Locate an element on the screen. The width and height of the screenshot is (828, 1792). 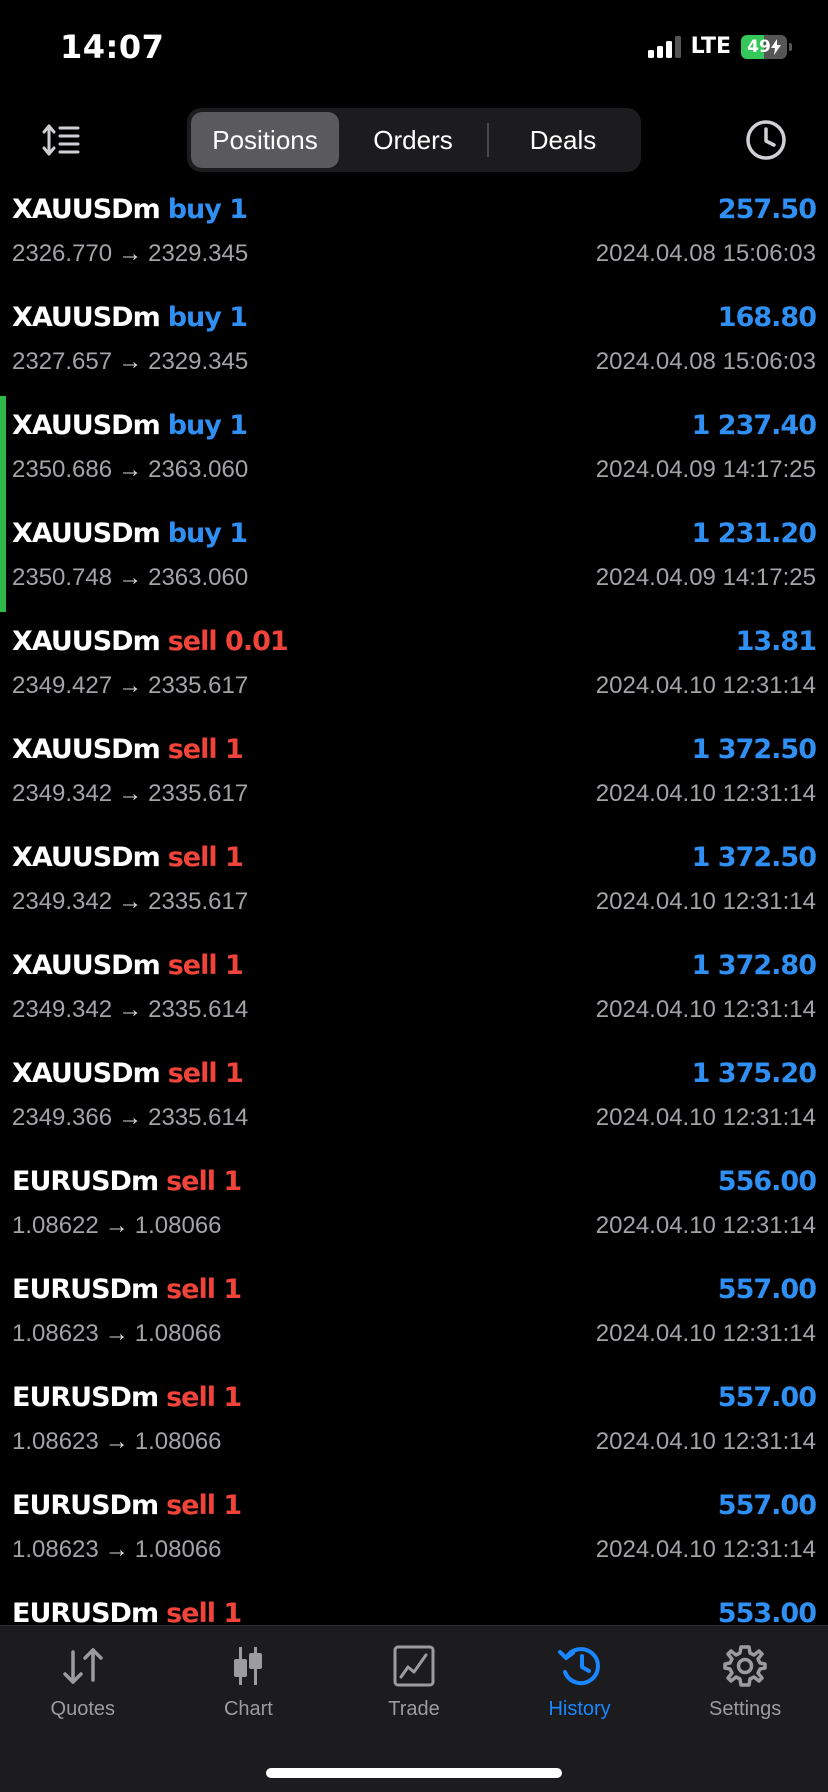
position-symbol: EURUSDm is located at coordinates (85, 1505).